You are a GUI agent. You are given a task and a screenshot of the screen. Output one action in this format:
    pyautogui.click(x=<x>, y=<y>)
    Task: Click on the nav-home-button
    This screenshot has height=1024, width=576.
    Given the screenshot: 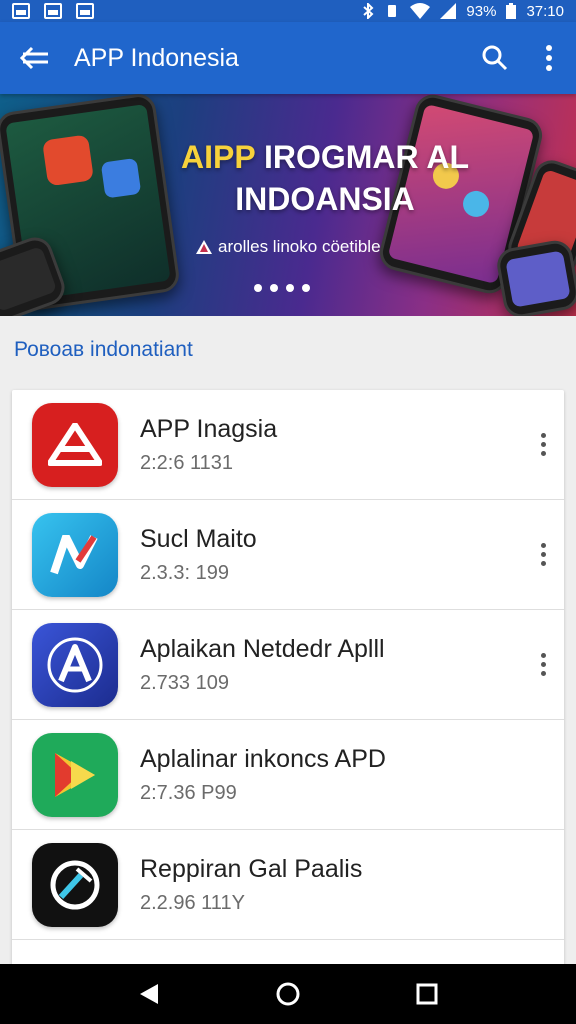 What is the action you would take?
    pyautogui.click(x=288, y=994)
    